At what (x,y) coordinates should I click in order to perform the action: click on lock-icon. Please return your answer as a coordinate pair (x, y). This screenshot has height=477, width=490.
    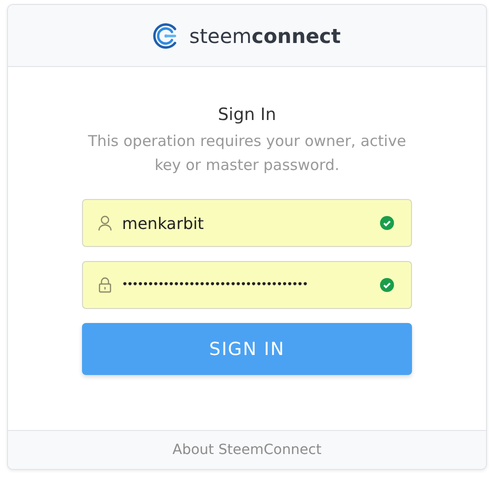
    Looking at the image, I should click on (105, 285).